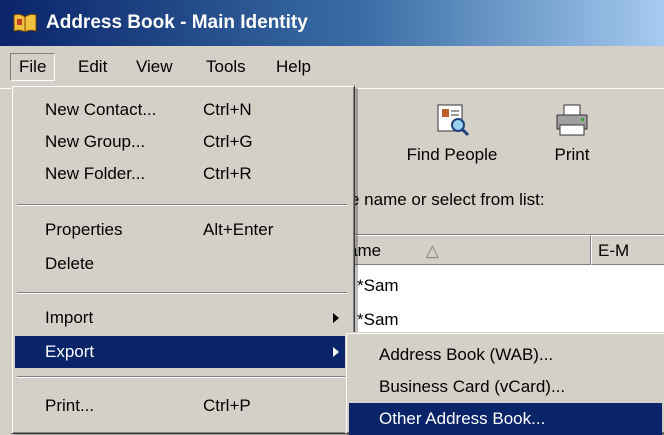 The image size is (664, 435). Describe the element at coordinates (33, 67) in the screenshot. I see `menu-file: File` at that location.